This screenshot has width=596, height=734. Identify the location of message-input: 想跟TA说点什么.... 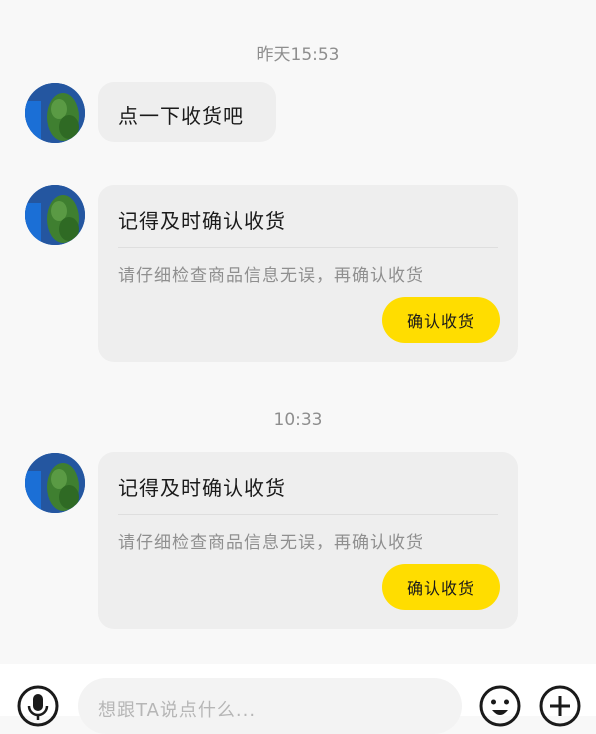
(270, 706).